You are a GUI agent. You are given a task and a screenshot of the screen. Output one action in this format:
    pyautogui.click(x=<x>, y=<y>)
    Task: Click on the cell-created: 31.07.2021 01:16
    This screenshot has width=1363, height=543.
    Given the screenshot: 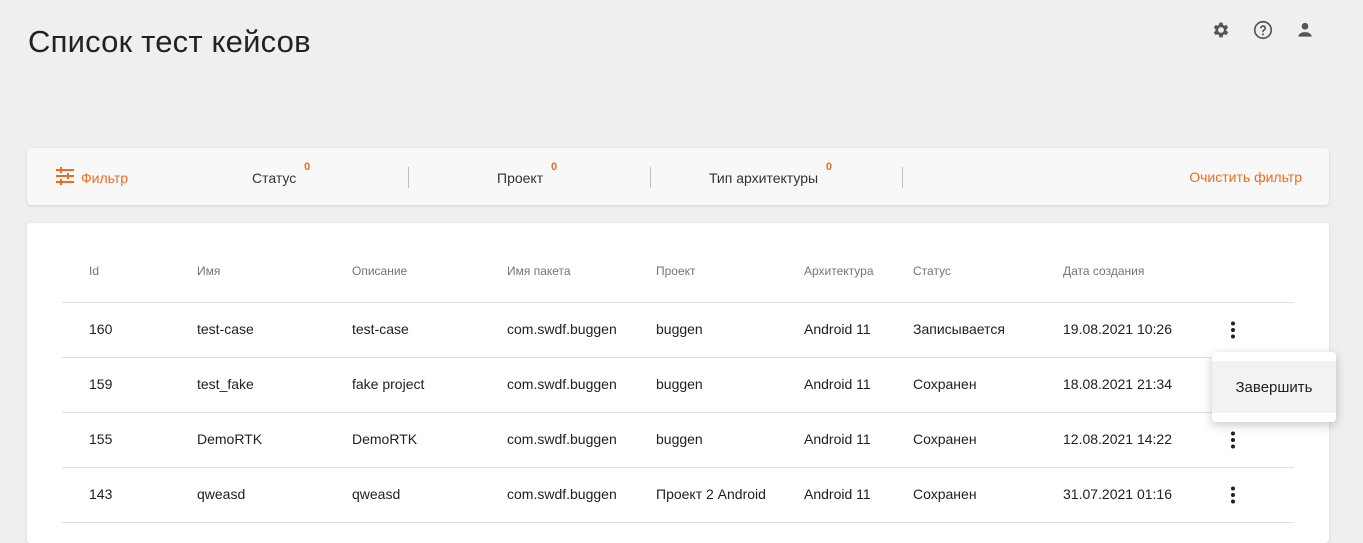 What is the action you would take?
    pyautogui.click(x=1117, y=494)
    